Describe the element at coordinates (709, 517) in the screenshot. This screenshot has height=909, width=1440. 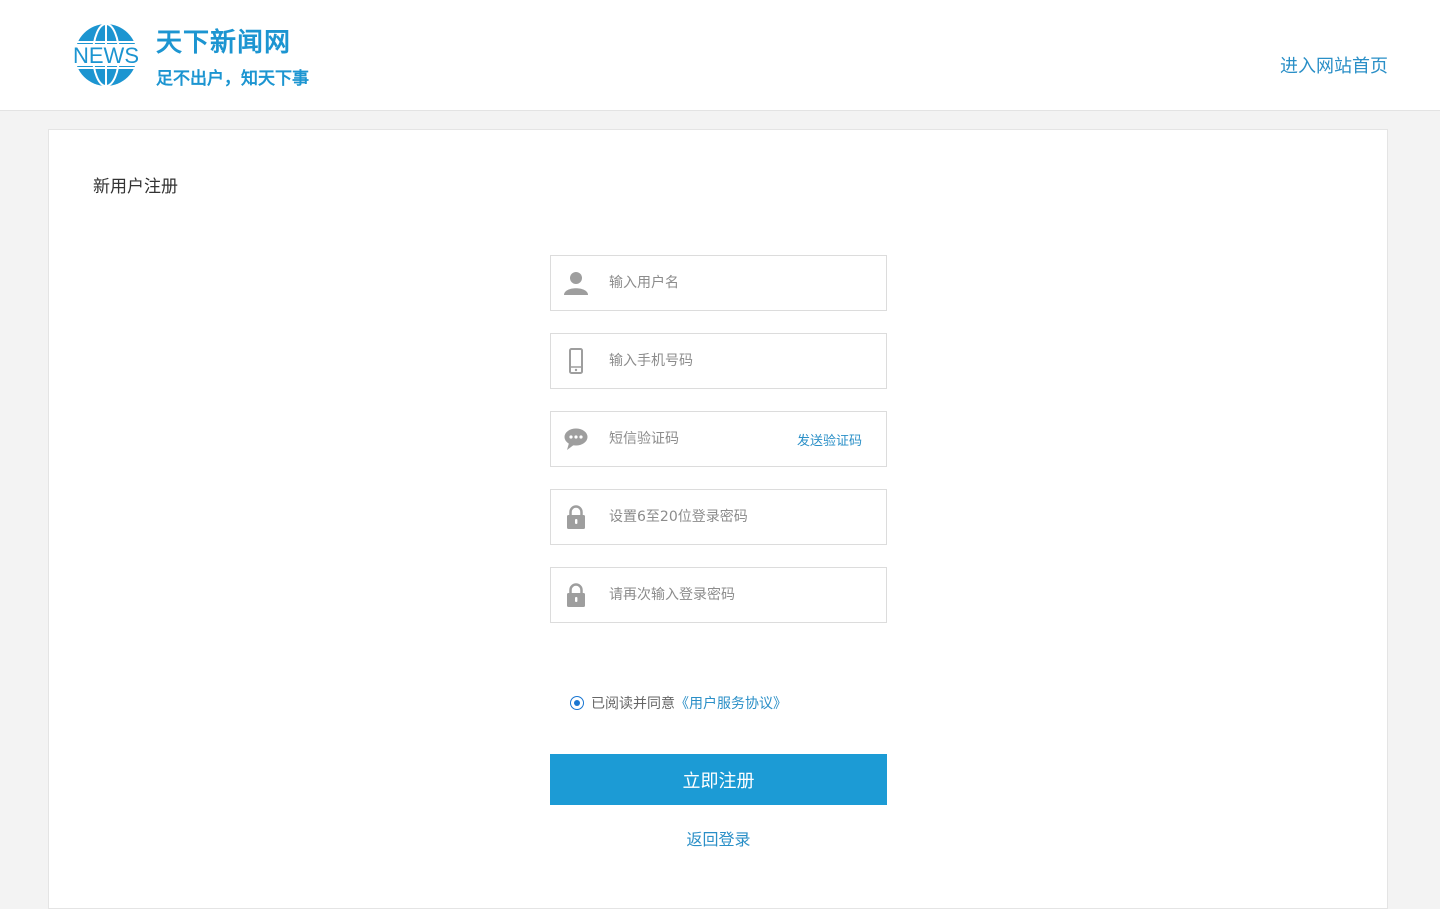
I see `password-input` at that location.